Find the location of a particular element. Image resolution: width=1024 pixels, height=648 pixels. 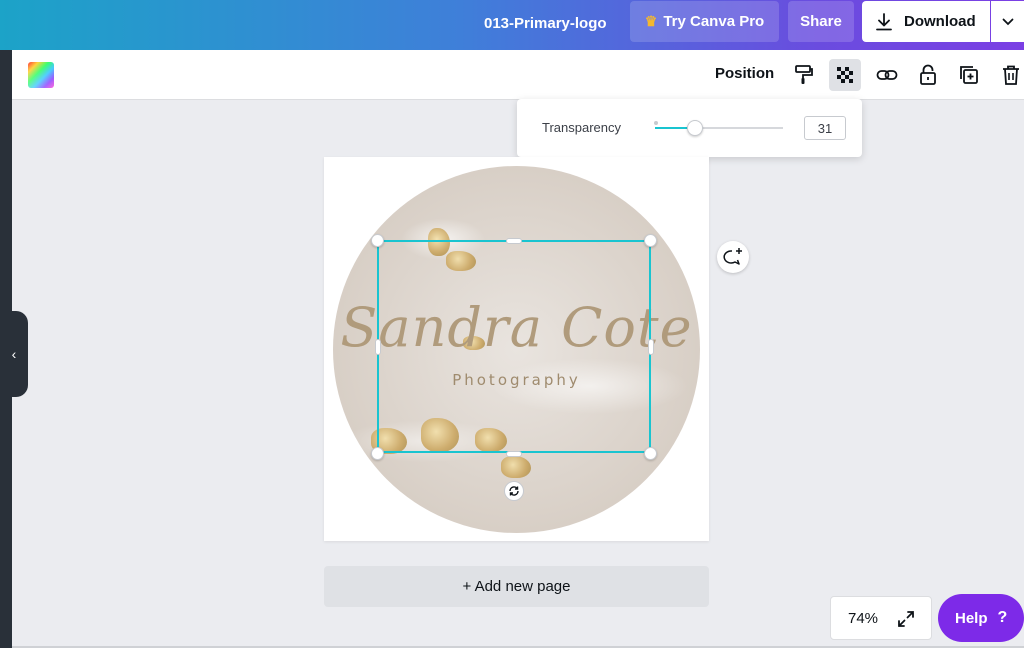

download-icon is located at coordinates (884, 21).